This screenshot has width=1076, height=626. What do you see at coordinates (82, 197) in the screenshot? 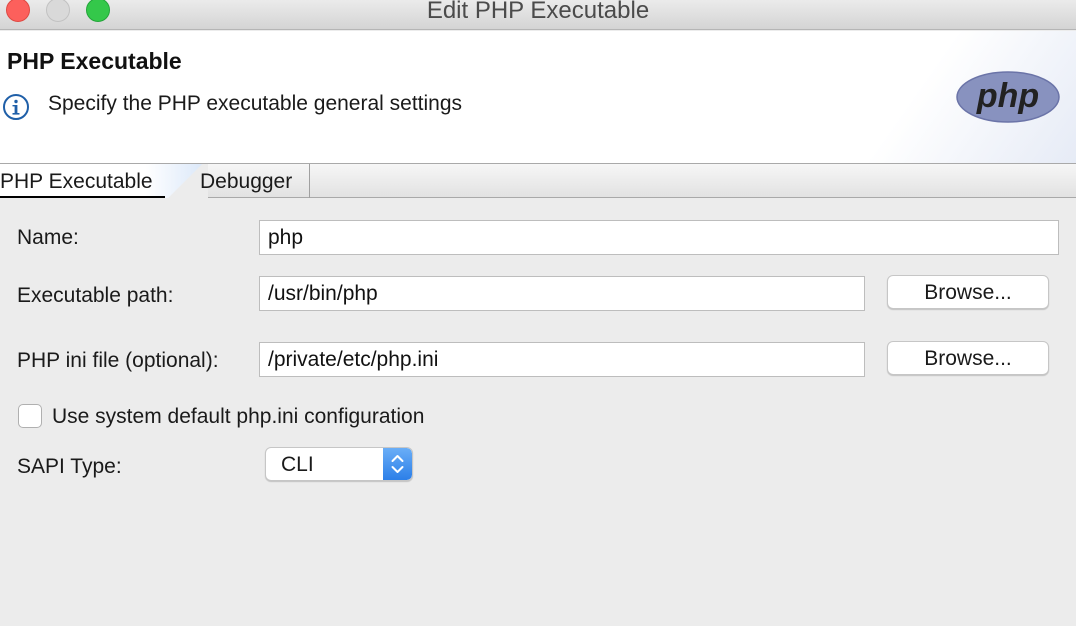
I see `active-tab-indicator` at bounding box center [82, 197].